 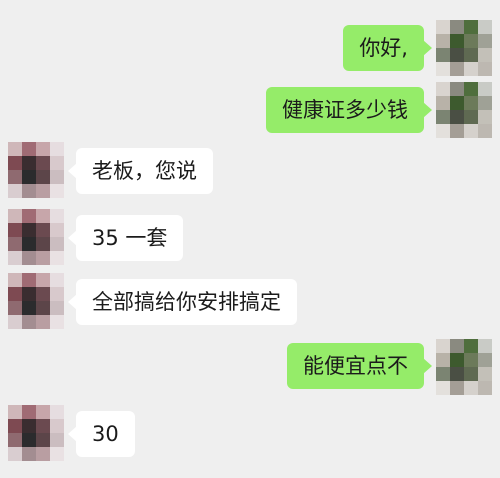 I want to click on message-bubble-outgoing: 能便宜点不, so click(x=359, y=366).